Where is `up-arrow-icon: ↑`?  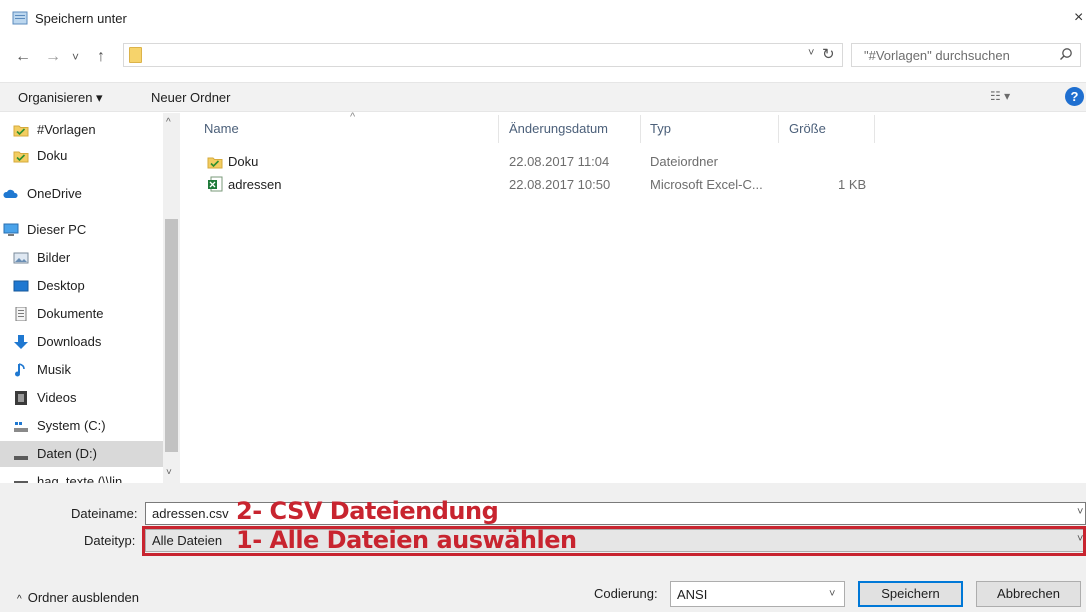 up-arrow-icon: ↑ is located at coordinates (101, 57).